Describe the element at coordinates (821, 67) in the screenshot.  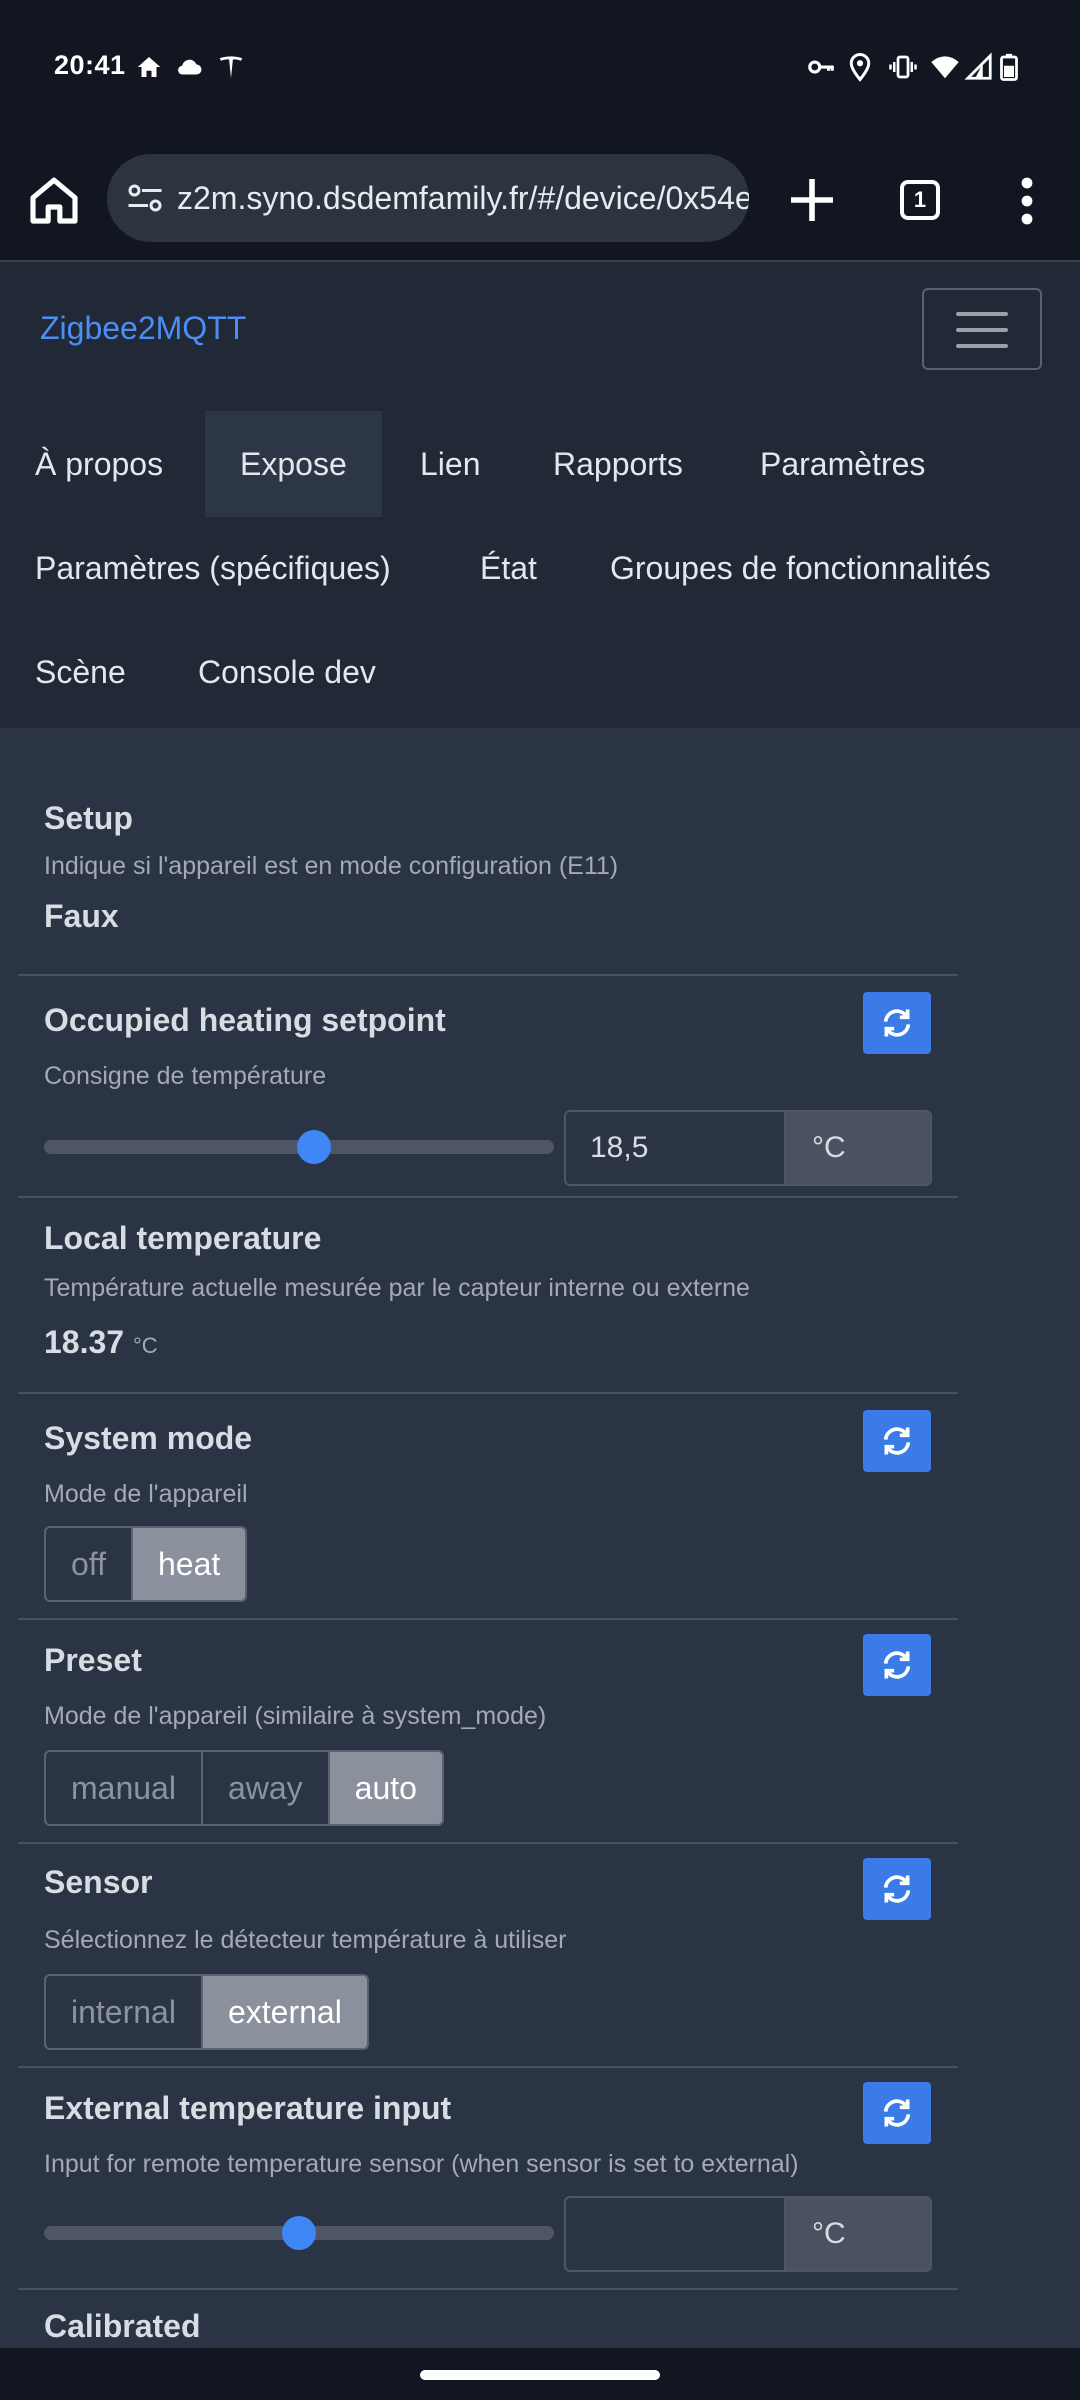
I see `key-icon` at that location.